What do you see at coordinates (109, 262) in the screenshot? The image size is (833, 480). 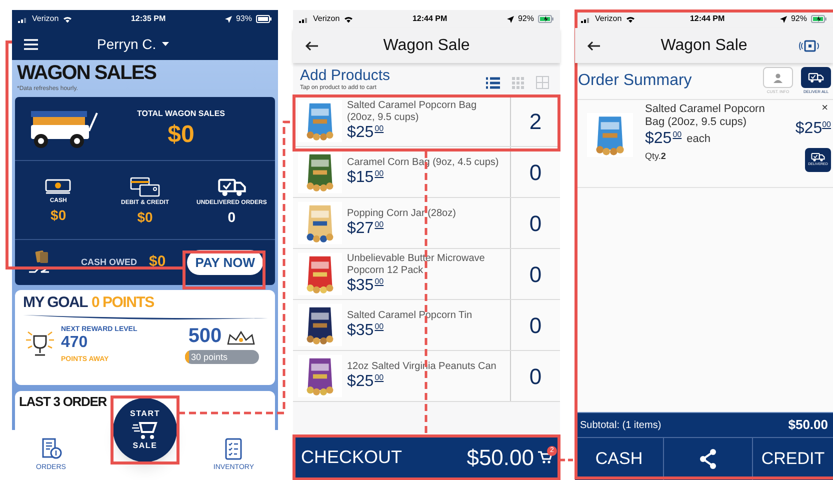 I see `cash-owed-label: CASH OWED` at bounding box center [109, 262].